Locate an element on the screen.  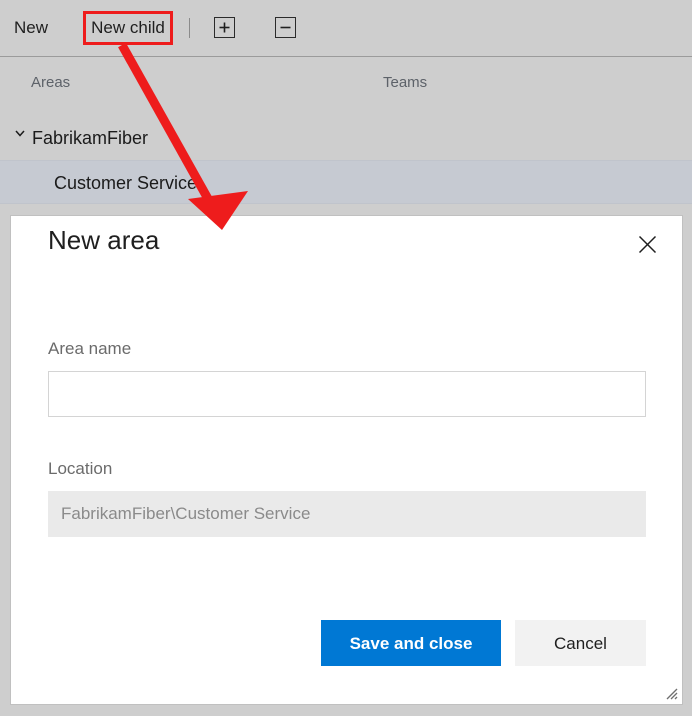
location-field-group: Location is located at coordinates (347, 498).